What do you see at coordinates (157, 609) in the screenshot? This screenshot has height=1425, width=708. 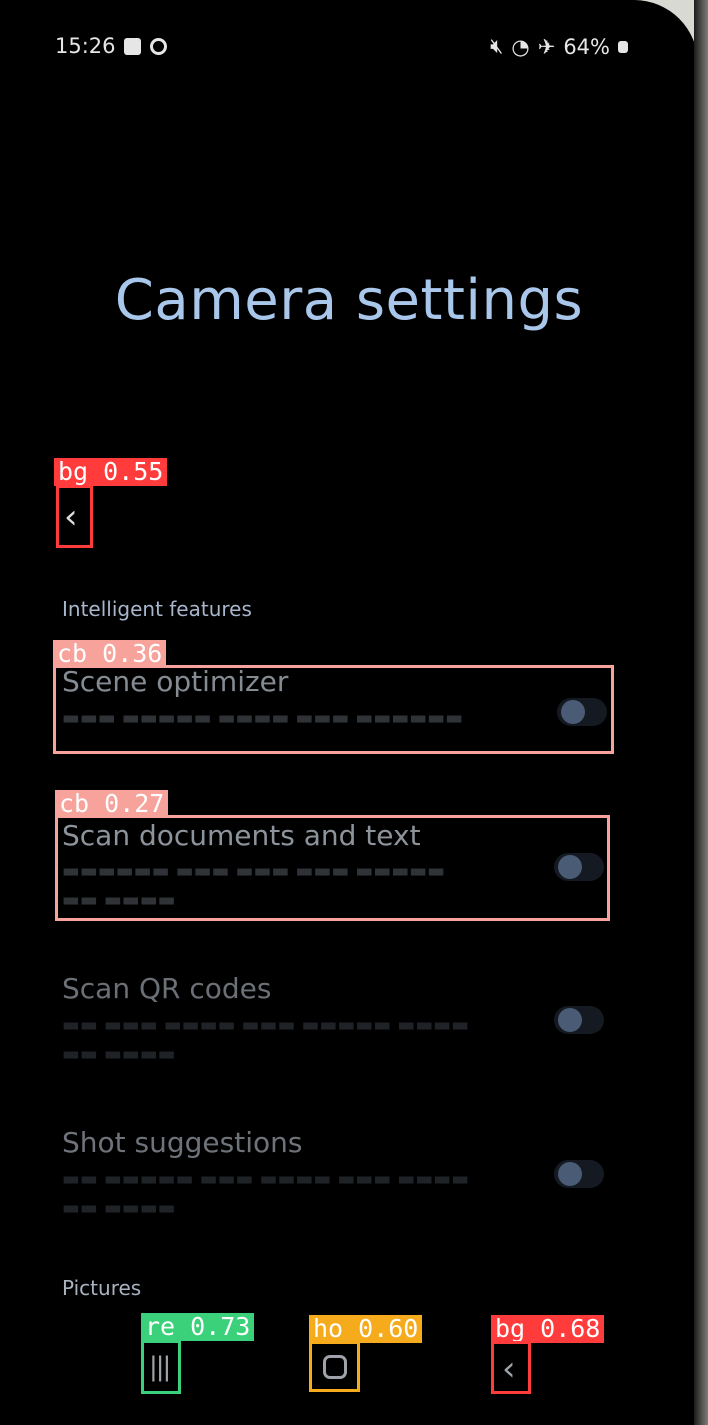 I see `section-intelligent-features: Intelligent features` at bounding box center [157, 609].